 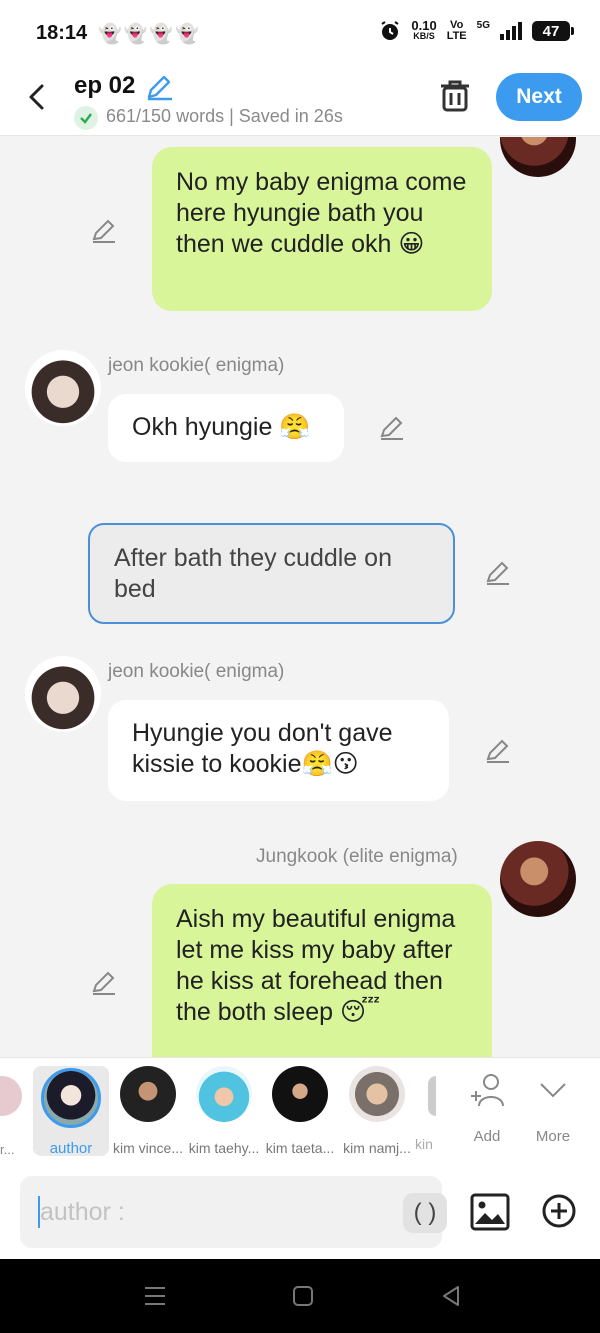 What do you see at coordinates (203, 1212) in the screenshot?
I see `message-input` at bounding box center [203, 1212].